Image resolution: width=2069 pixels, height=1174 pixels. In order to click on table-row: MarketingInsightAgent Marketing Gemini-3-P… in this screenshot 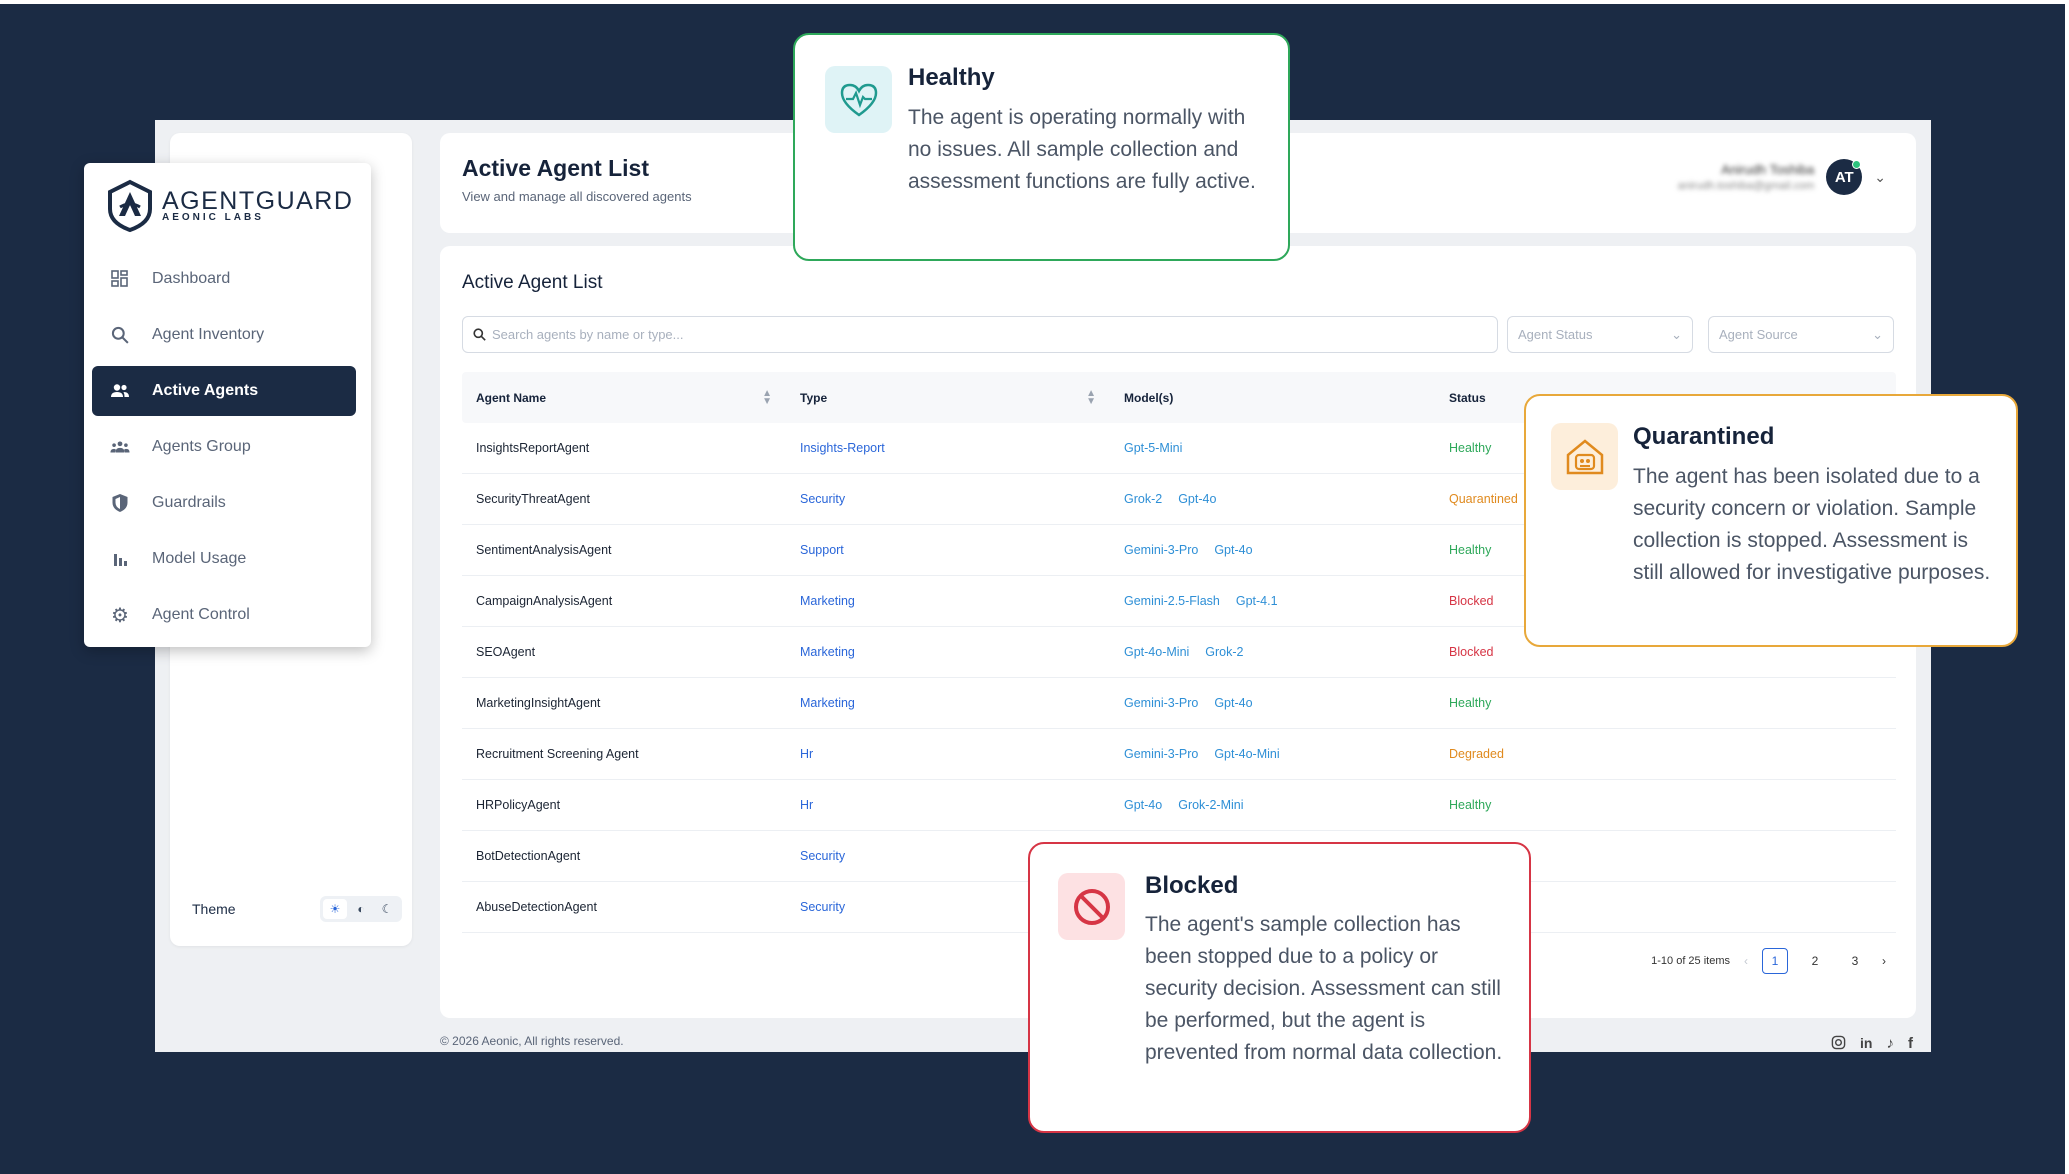, I will do `click(1179, 703)`.